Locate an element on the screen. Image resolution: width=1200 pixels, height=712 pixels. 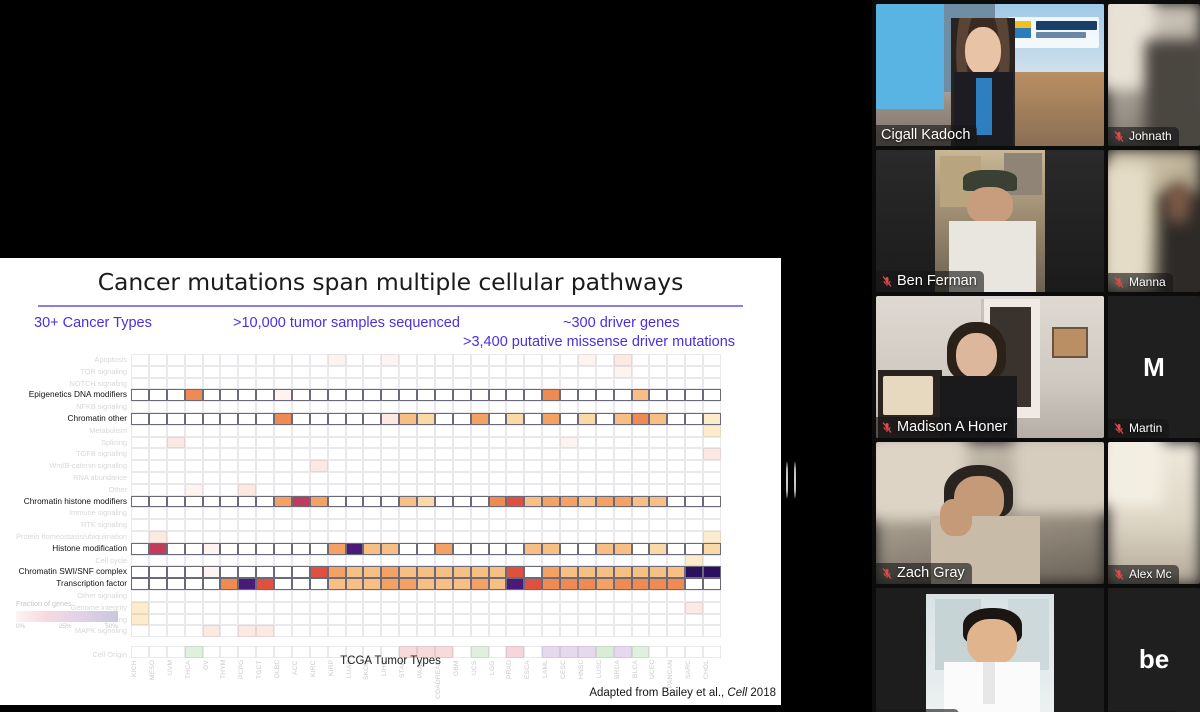
share-drag-handle is located at coordinates (791, 480).